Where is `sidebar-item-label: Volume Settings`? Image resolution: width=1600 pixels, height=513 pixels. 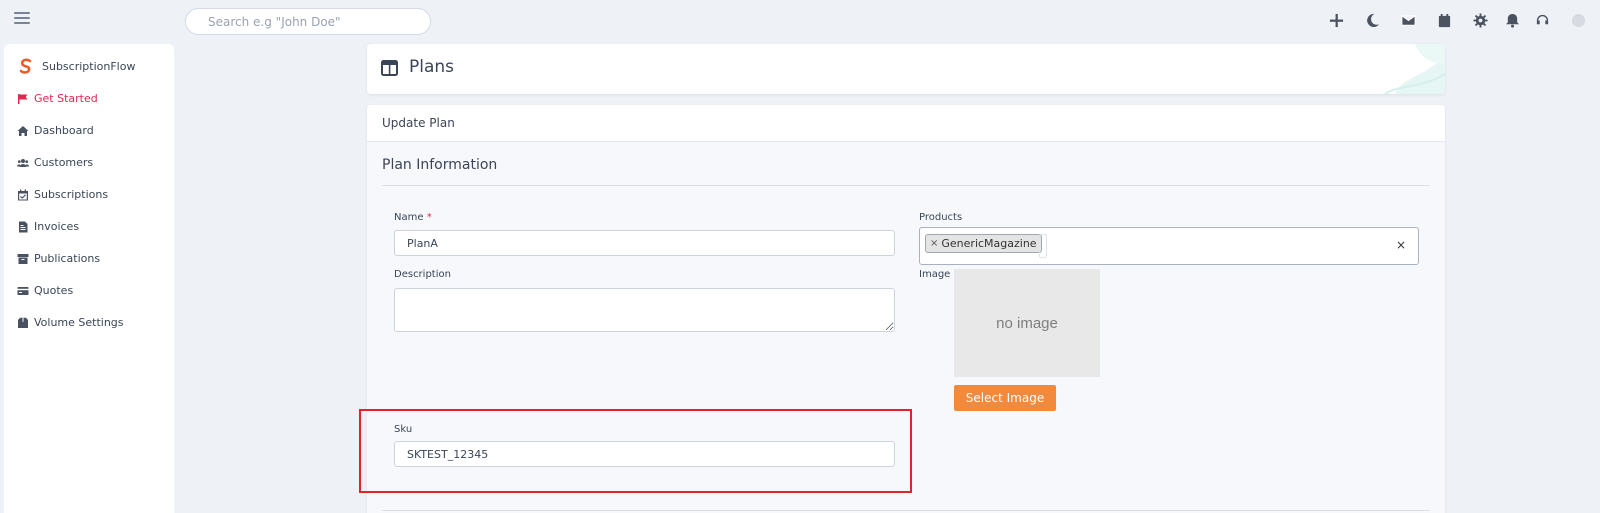
sidebar-item-label: Volume Settings is located at coordinates (79, 322).